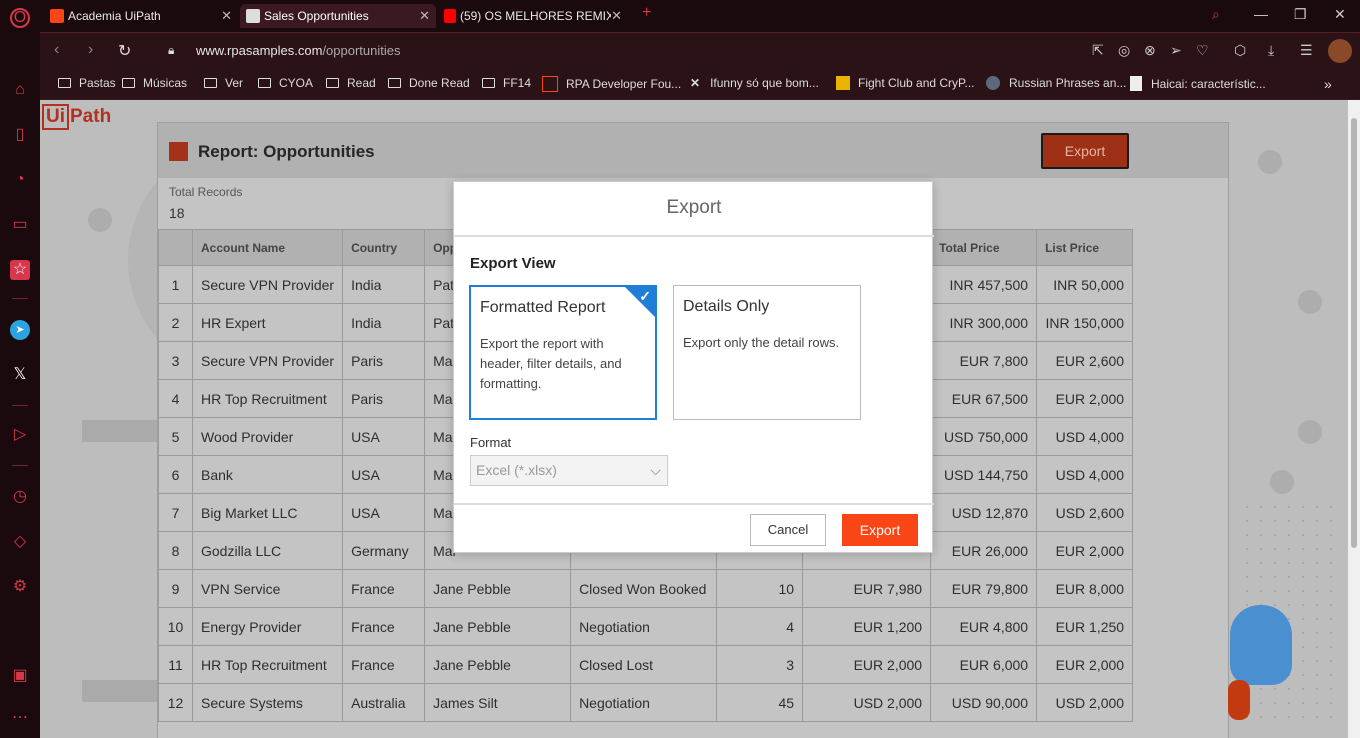 The image size is (1360, 738). I want to click on chevron-down-icon: ⌵, so click(655, 470).